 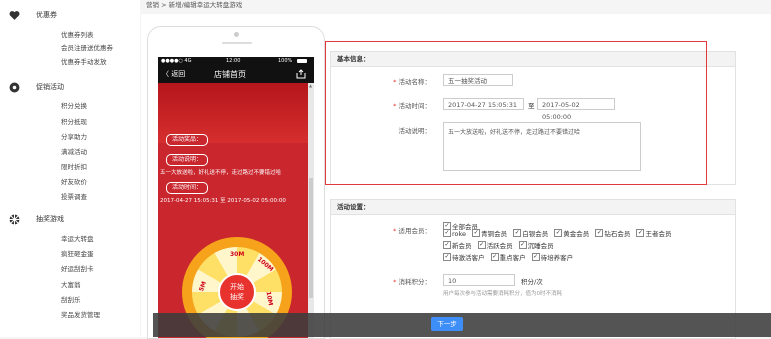 What do you see at coordinates (536, 245) in the screenshot?
I see `member-checkbox: ✓ 沉睡会员` at bounding box center [536, 245].